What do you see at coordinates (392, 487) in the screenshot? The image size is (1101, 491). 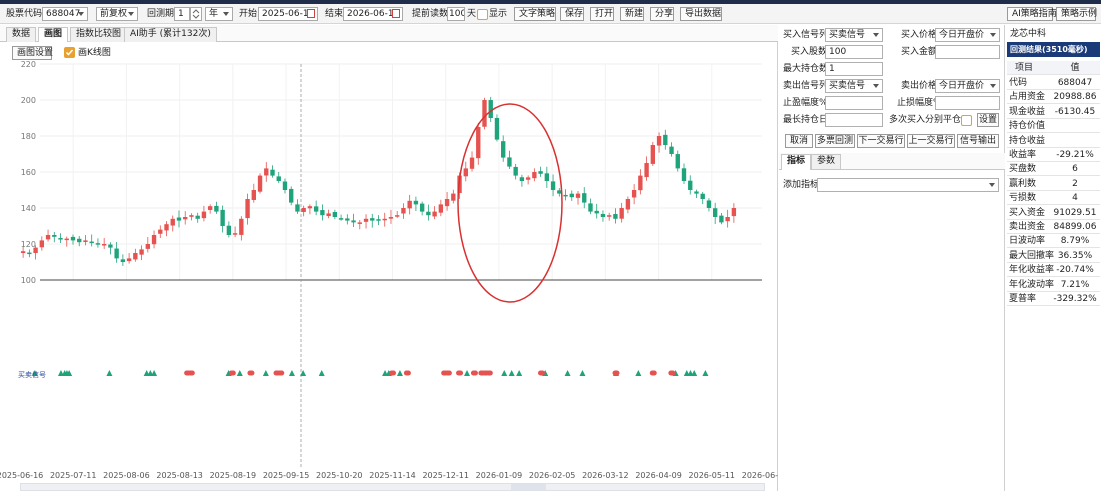 I see `chart-horizontal-scrollbar` at bounding box center [392, 487].